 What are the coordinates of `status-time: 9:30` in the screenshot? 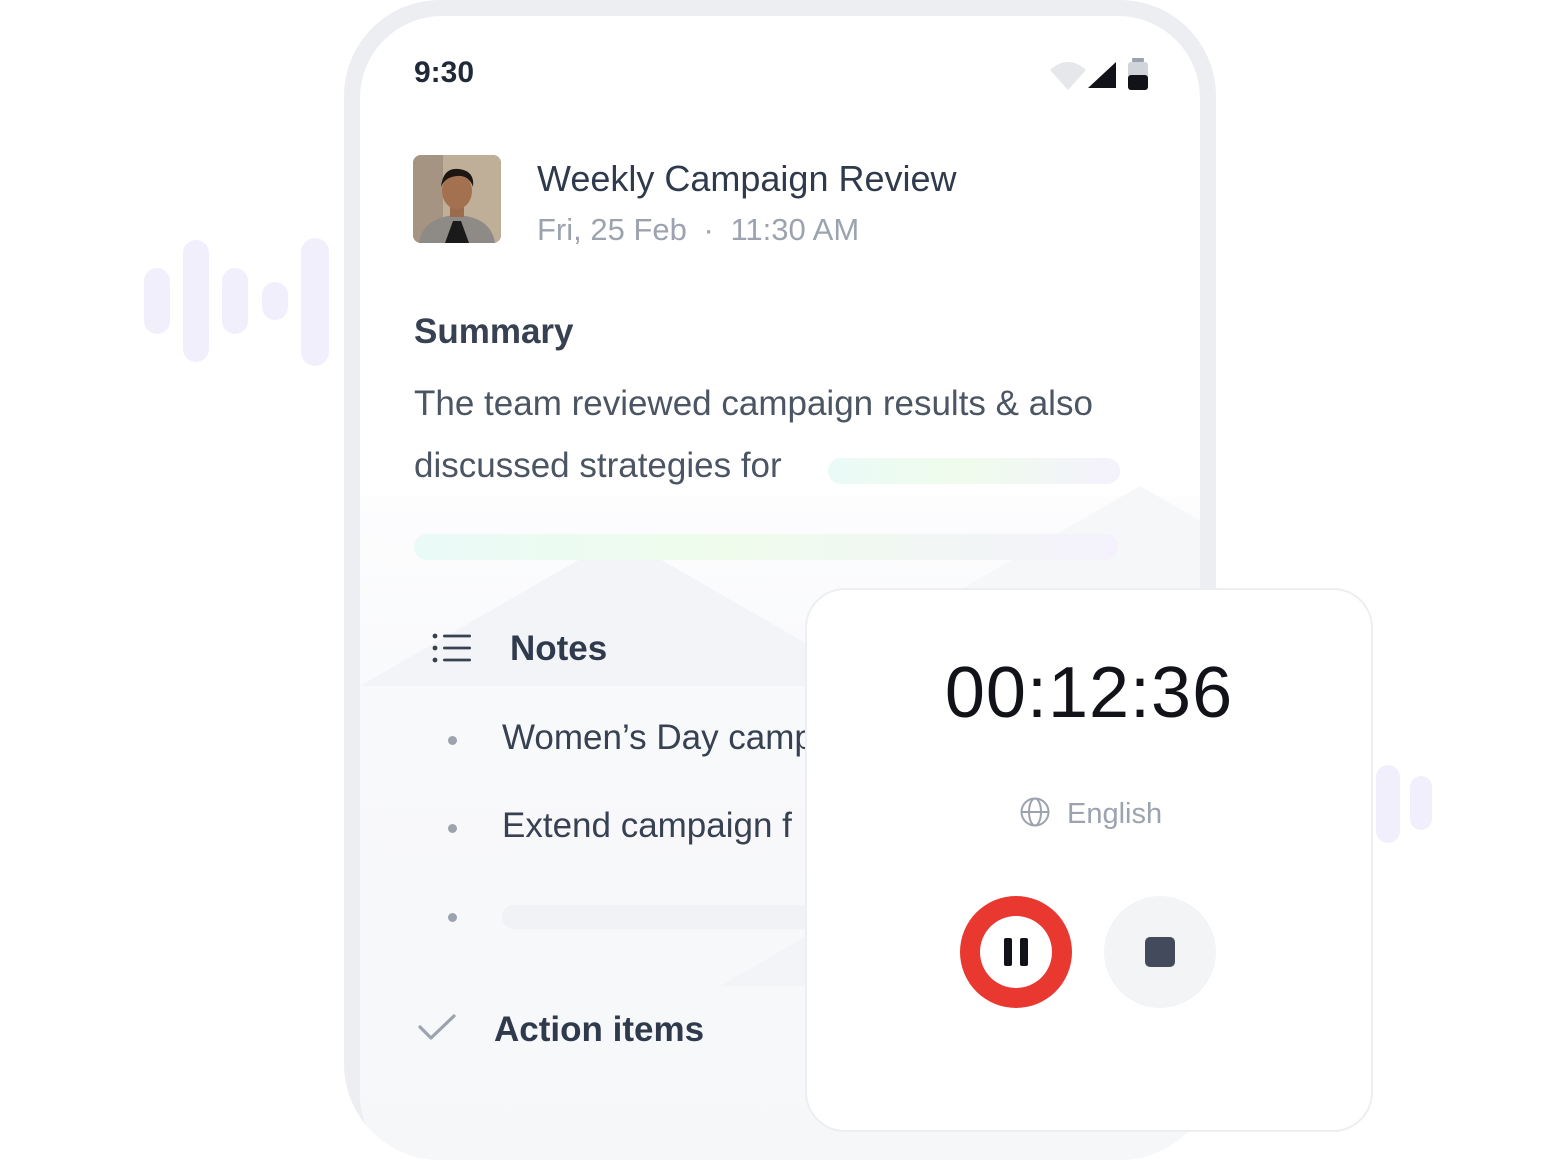 It's located at (444, 72).